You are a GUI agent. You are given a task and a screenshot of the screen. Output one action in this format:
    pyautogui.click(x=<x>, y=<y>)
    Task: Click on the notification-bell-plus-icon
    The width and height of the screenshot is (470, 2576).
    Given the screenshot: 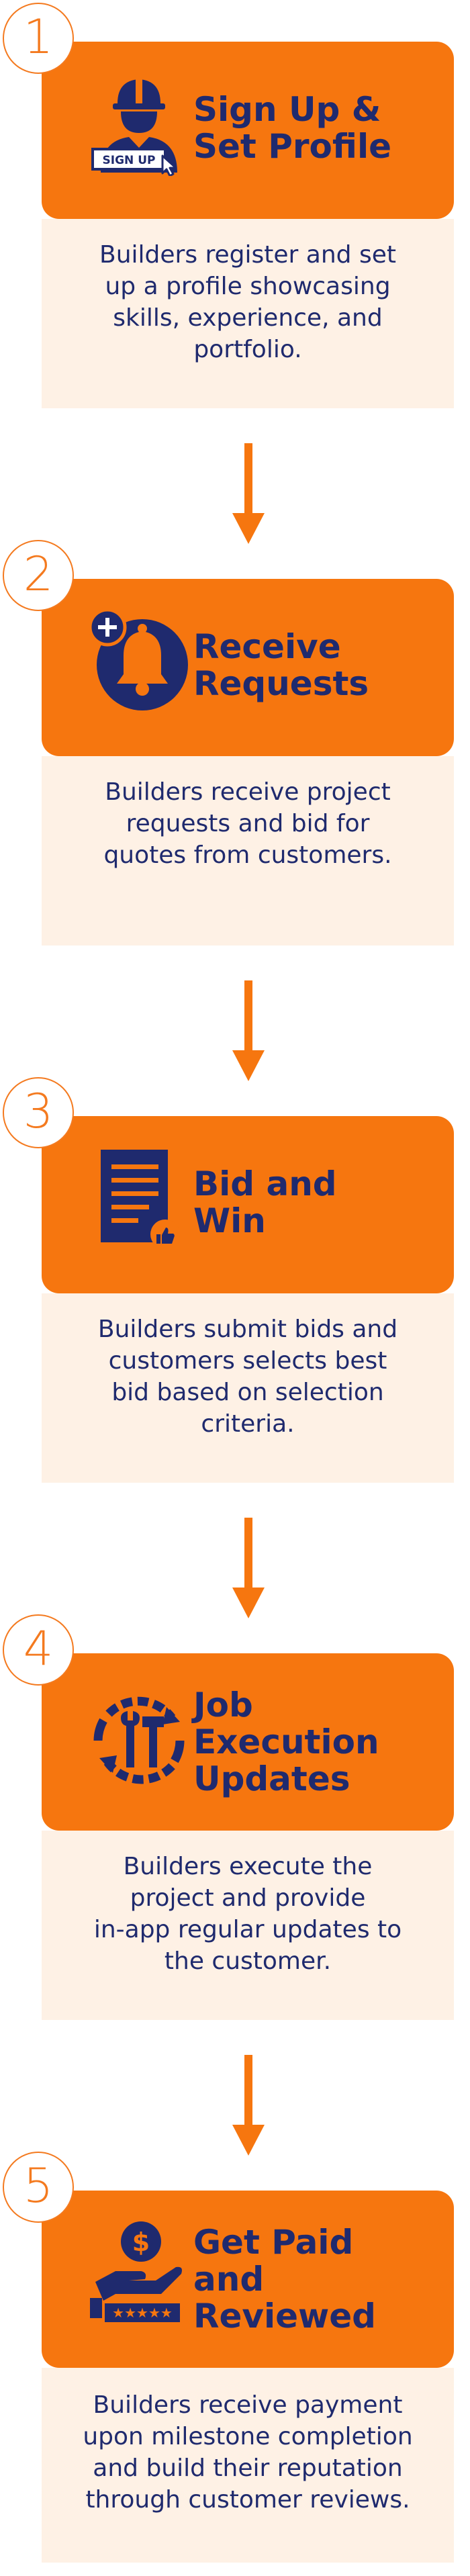 What is the action you would take?
    pyautogui.click(x=138, y=659)
    